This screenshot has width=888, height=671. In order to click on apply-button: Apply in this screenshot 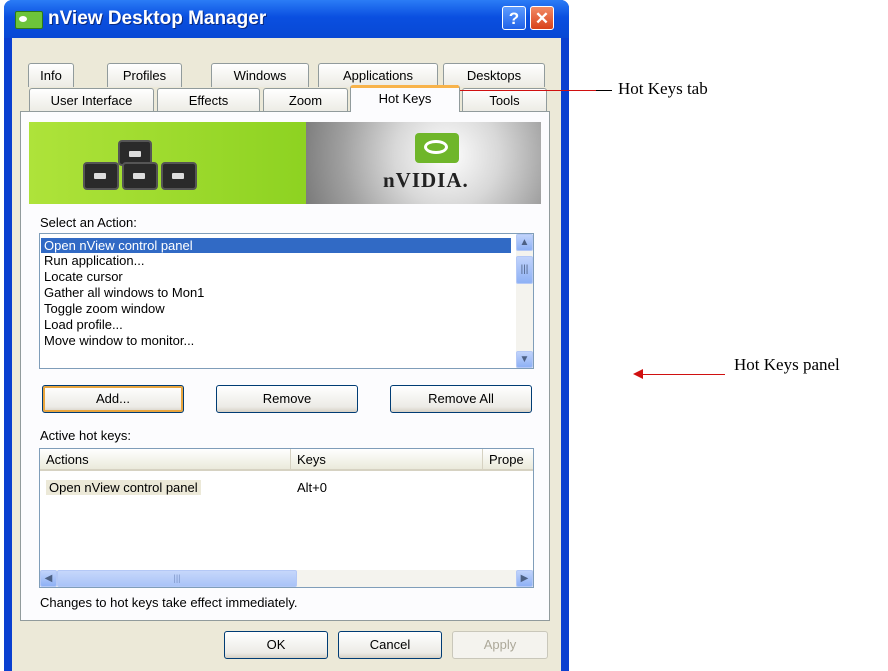, I will do `click(500, 645)`.